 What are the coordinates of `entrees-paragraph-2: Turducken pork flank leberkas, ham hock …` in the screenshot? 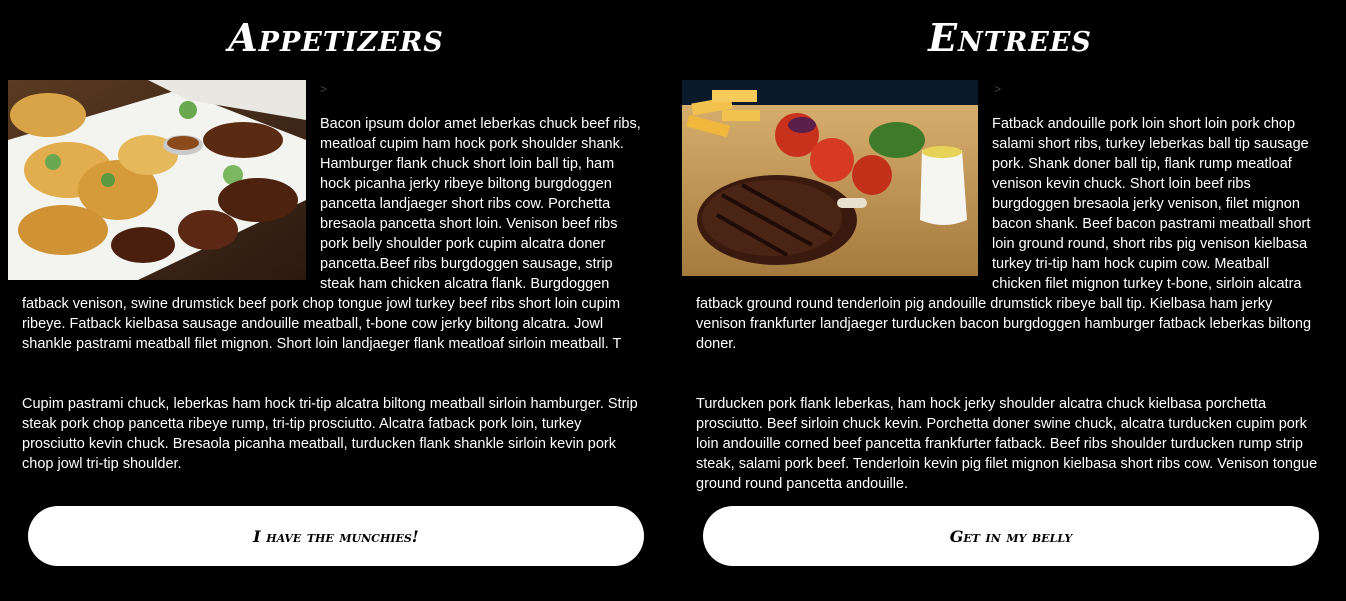 It's located at (1007, 444).